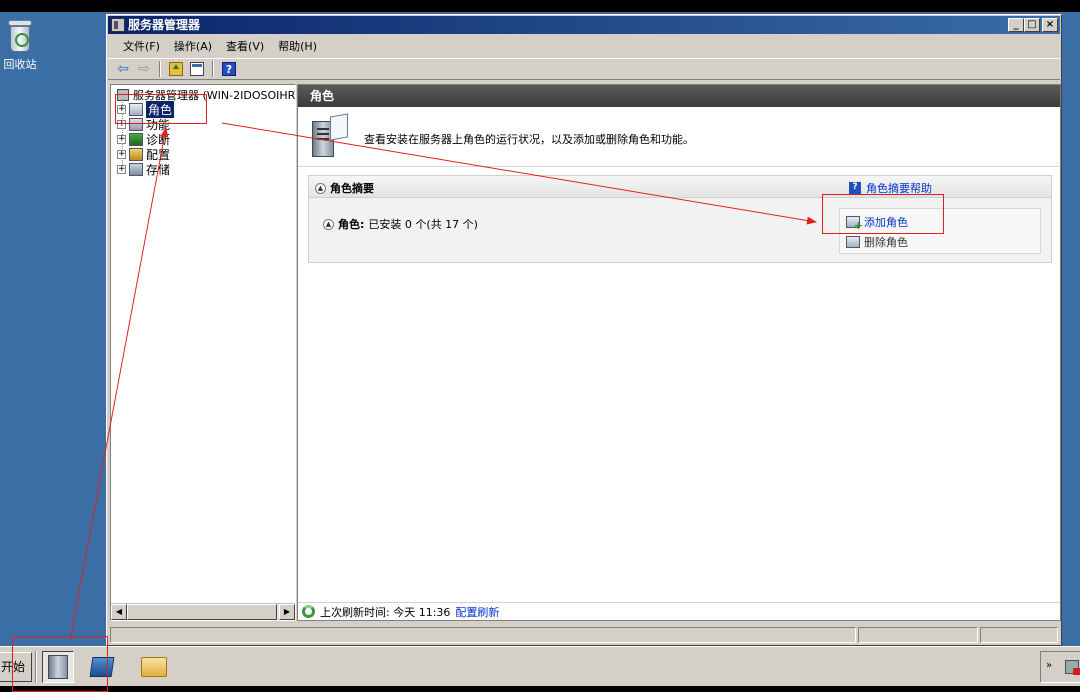 The image size is (1080, 692). I want to click on start-label: 开始, so click(13, 667).